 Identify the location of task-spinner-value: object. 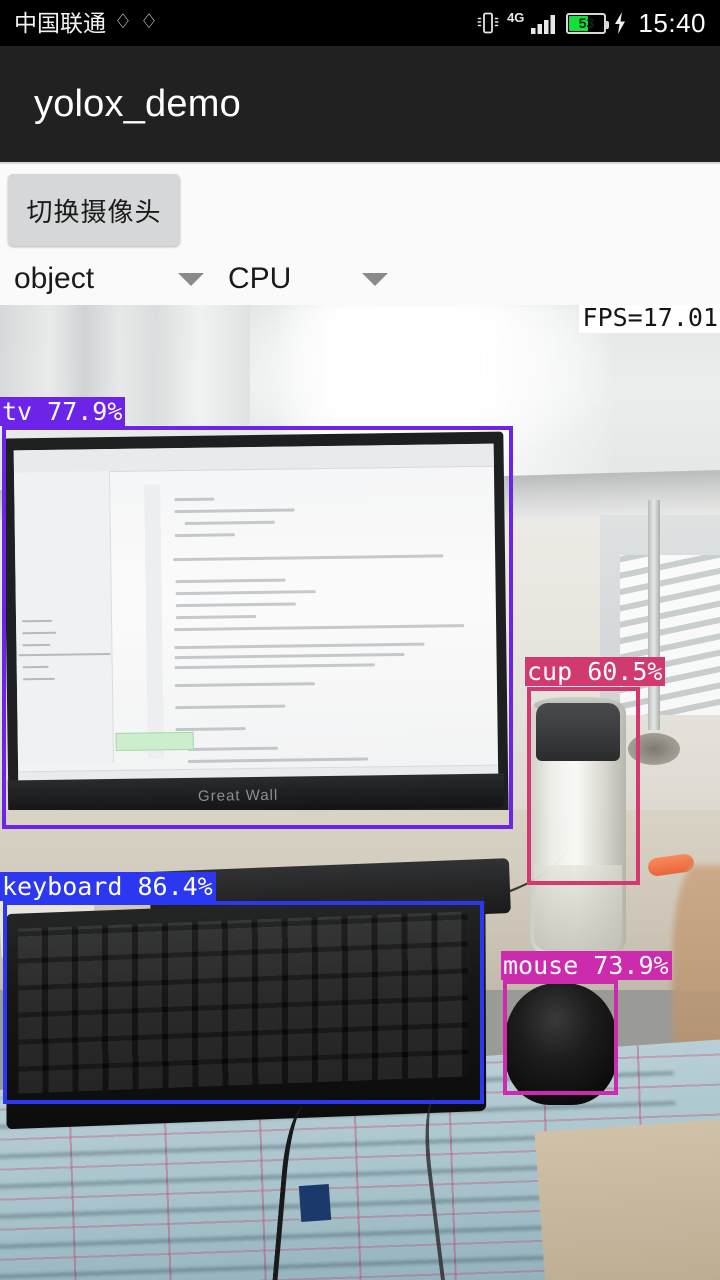
(54, 278).